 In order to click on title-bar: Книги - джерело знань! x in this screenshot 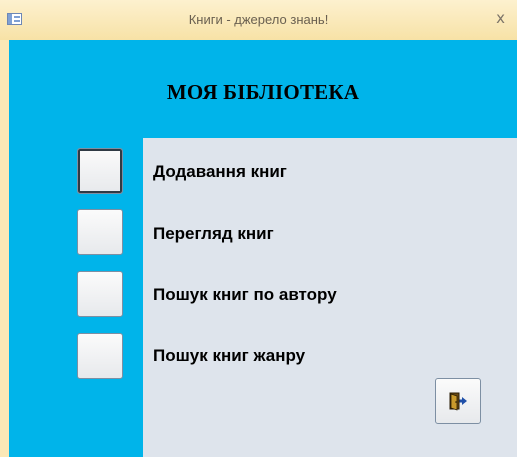, I will do `click(258, 20)`.